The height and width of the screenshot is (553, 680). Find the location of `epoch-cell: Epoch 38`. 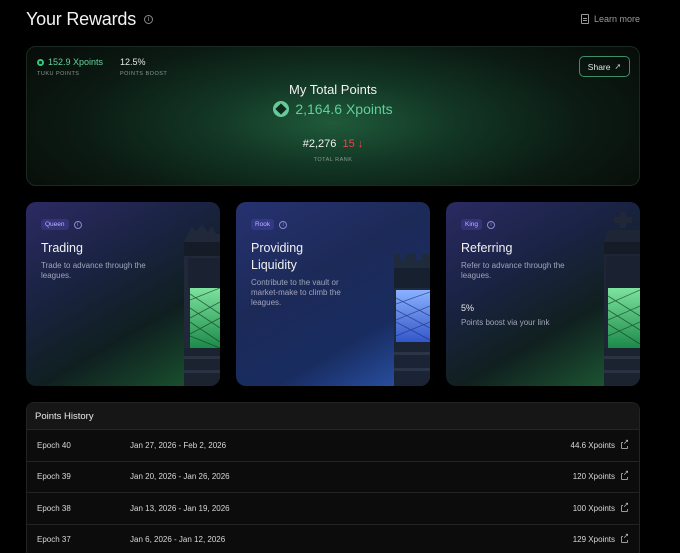

epoch-cell: Epoch 38 is located at coordinates (54, 508).